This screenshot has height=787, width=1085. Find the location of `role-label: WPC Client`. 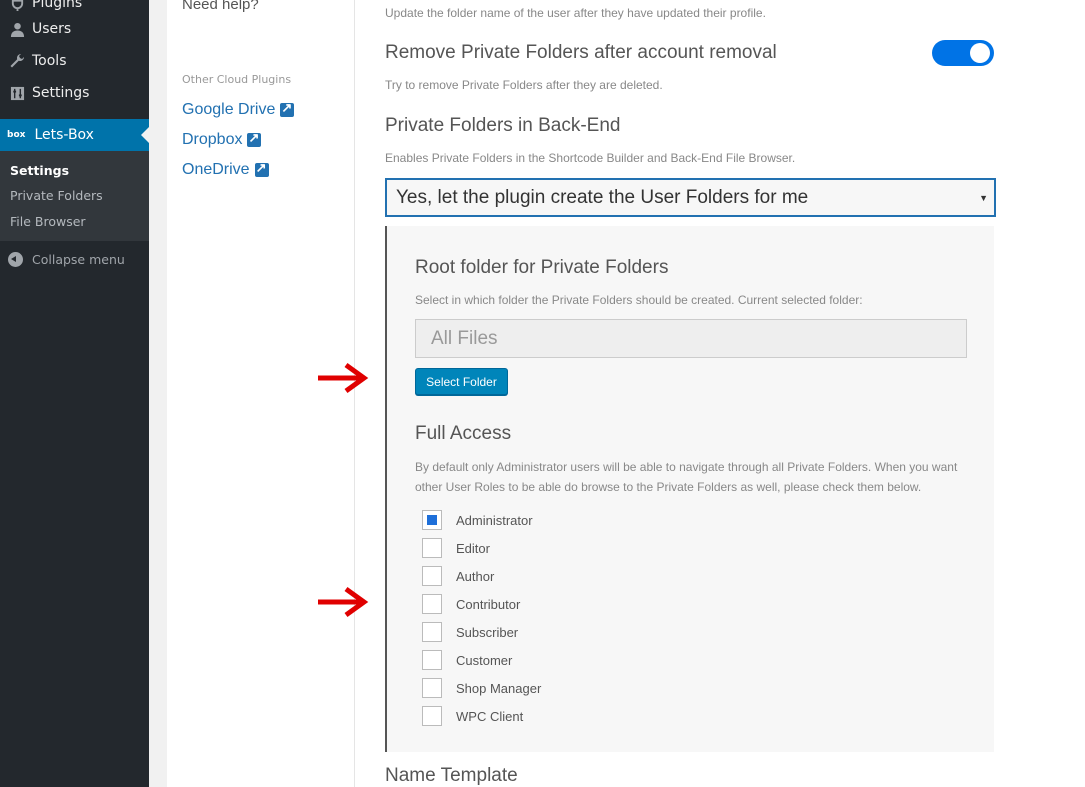

role-label: WPC Client is located at coordinates (490, 716).